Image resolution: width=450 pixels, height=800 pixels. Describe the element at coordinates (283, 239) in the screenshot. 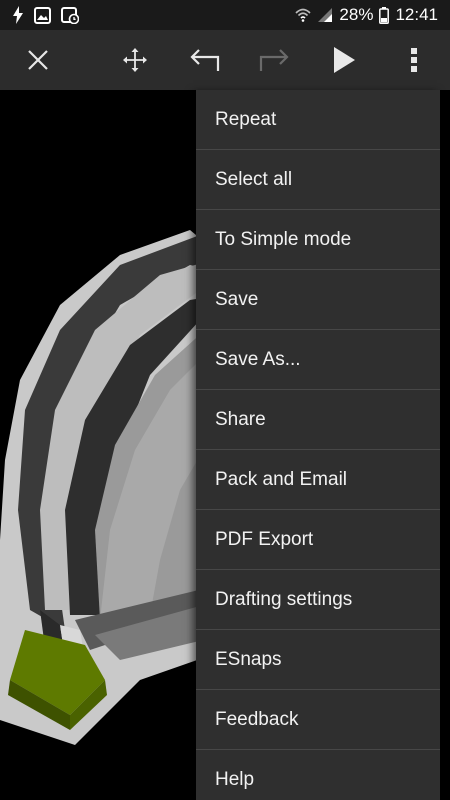

I see `menu-item-label: To Simple mode` at that location.